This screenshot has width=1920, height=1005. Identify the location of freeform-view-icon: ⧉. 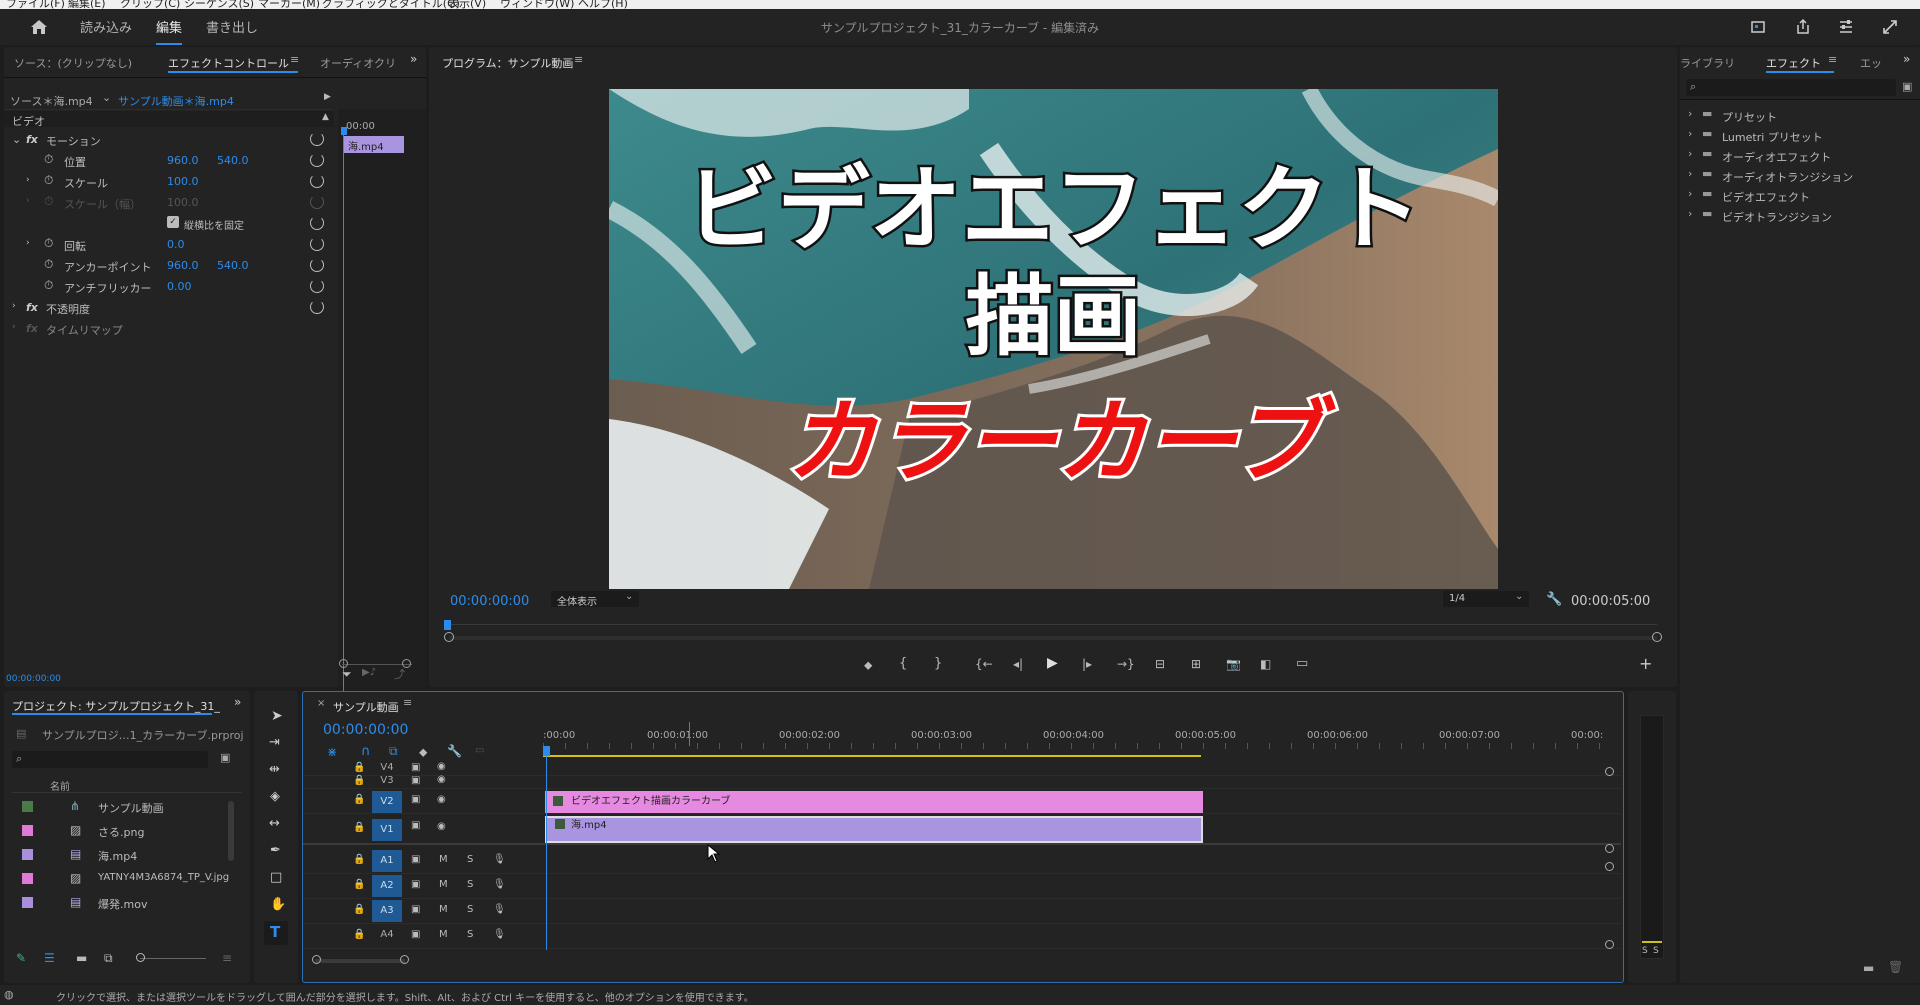
(108, 958).